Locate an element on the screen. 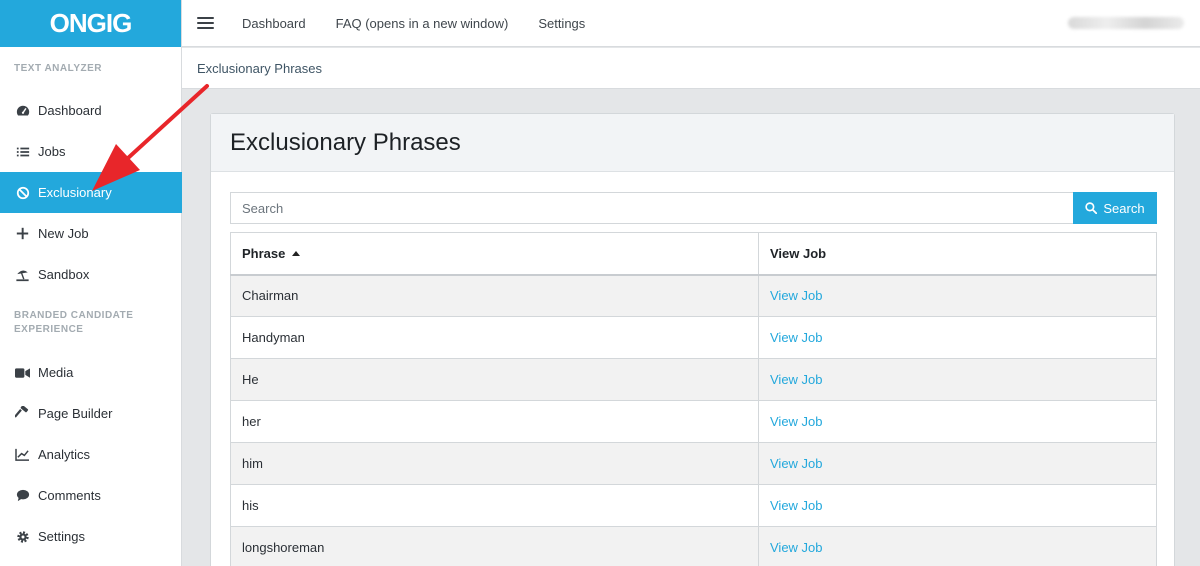 This screenshot has height=566, width=1200. table-row: He View Job is located at coordinates (693, 379).